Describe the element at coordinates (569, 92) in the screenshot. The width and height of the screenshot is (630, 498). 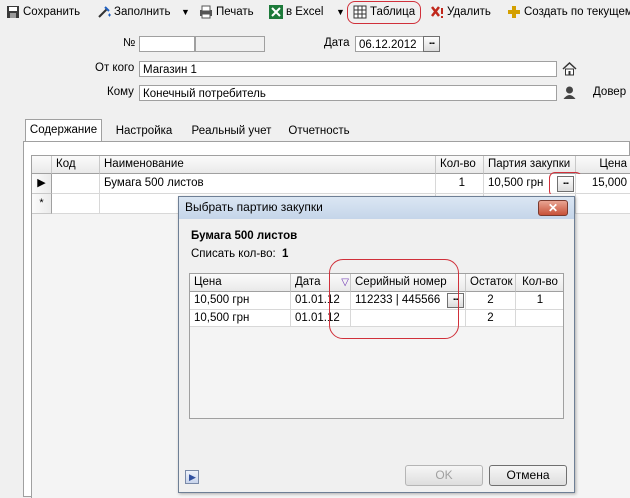
I see `person-icon` at that location.